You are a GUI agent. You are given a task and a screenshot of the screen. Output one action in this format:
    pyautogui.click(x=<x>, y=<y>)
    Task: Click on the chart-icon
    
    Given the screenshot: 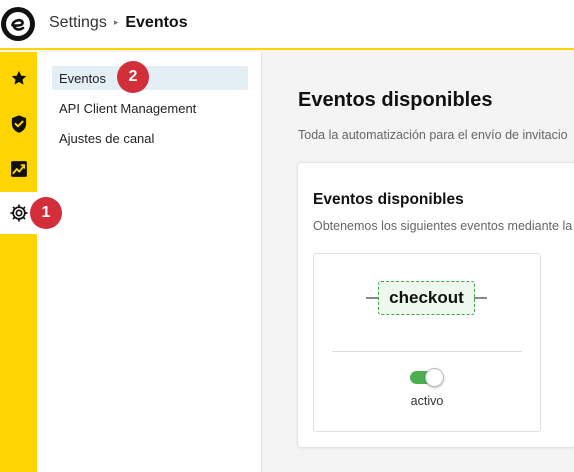 What is the action you would take?
    pyautogui.click(x=18, y=169)
    